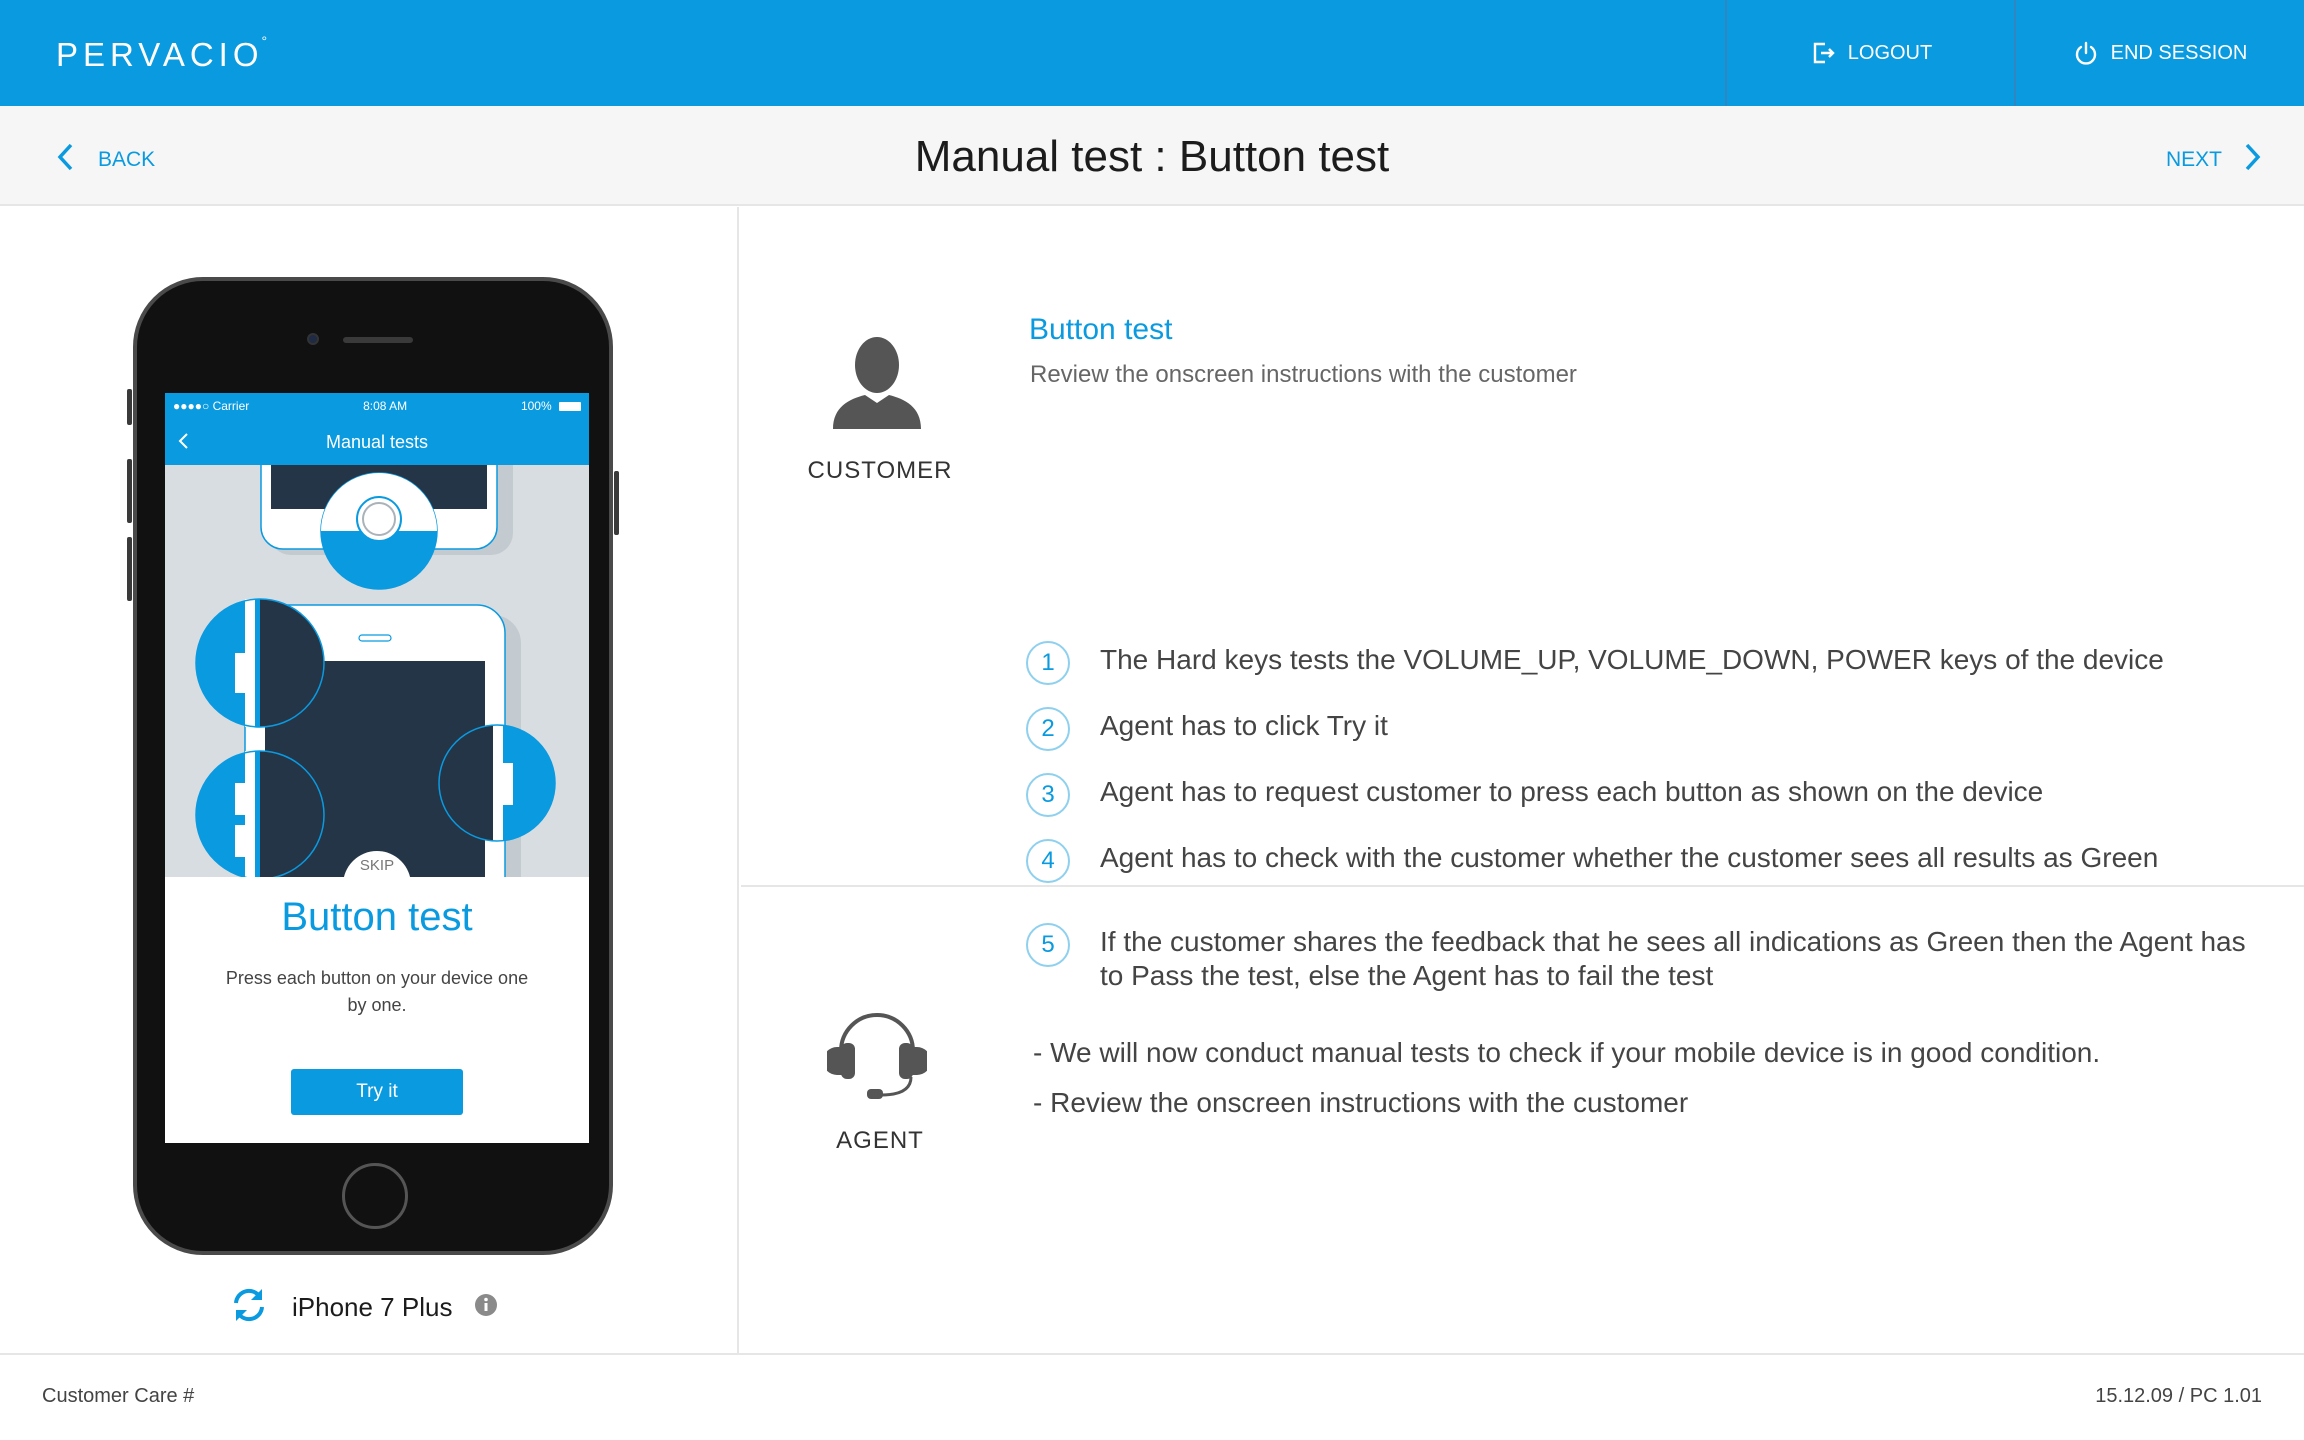 This screenshot has width=2304, height=1440. What do you see at coordinates (377, 1092) in the screenshot?
I see `try-it-button: Try it` at bounding box center [377, 1092].